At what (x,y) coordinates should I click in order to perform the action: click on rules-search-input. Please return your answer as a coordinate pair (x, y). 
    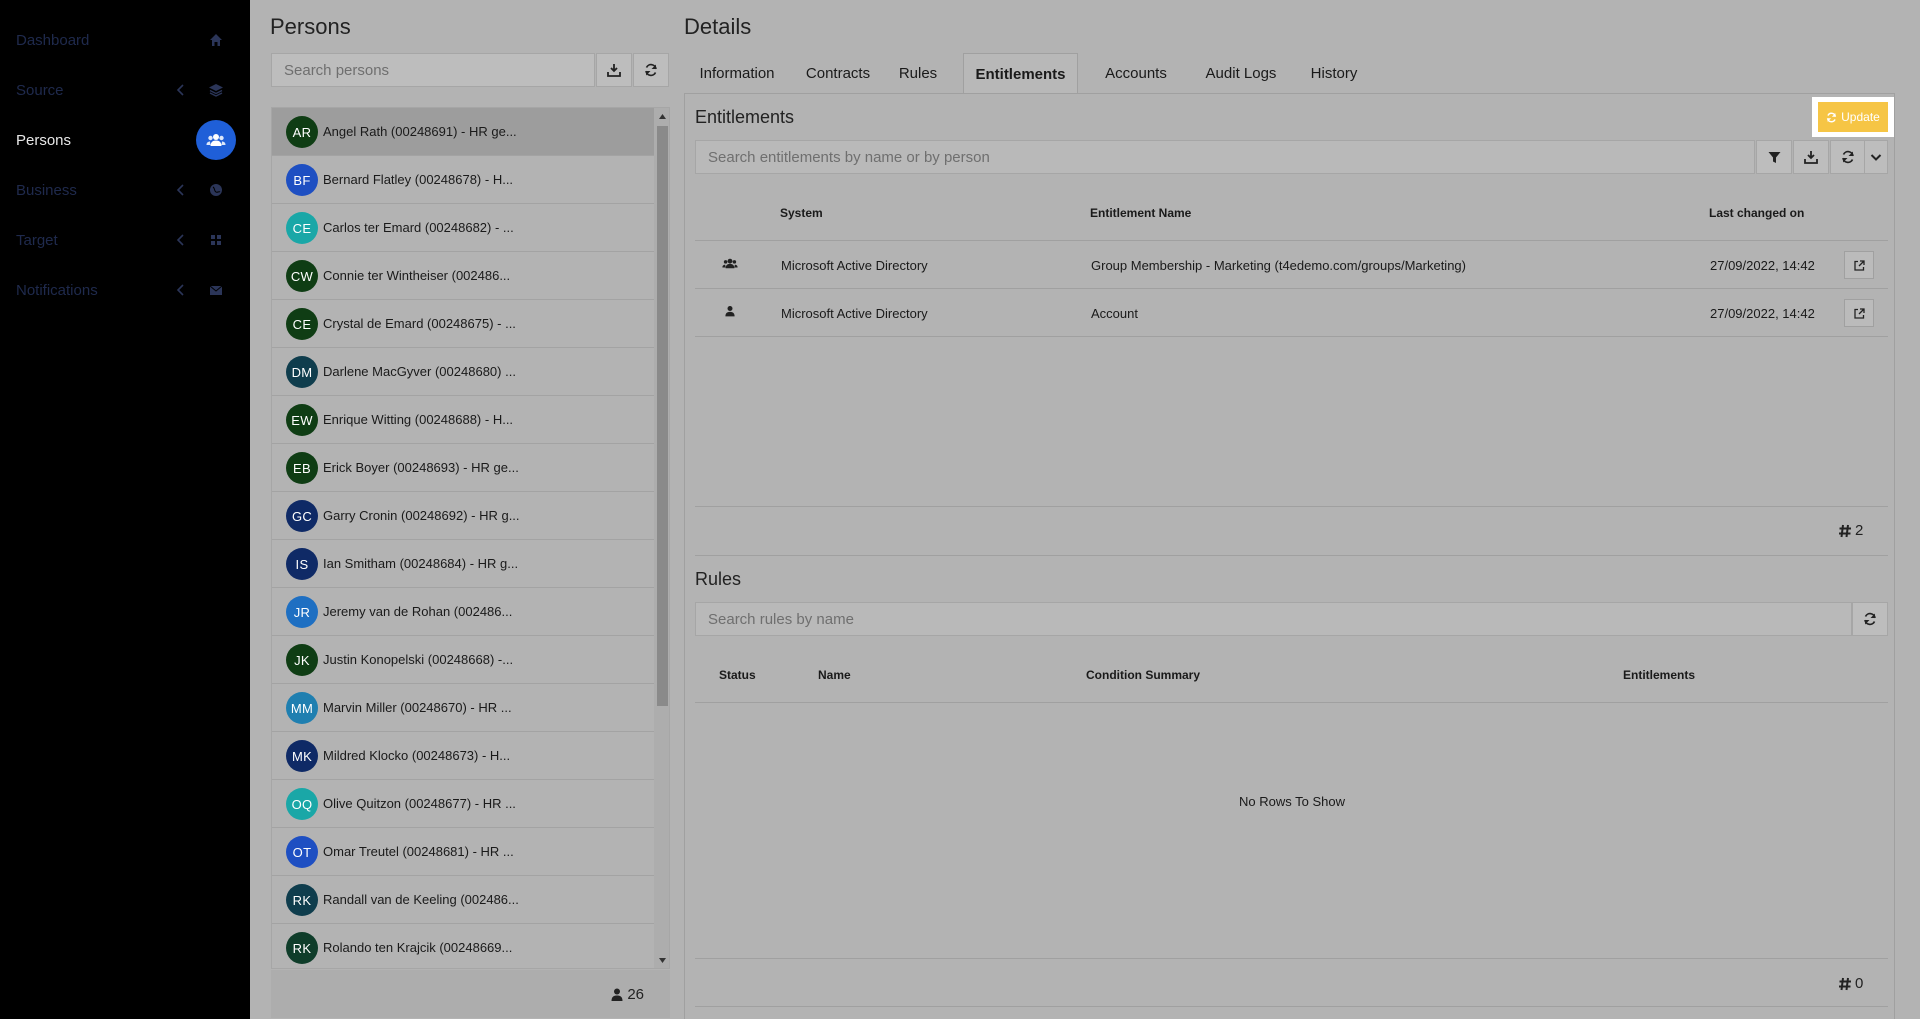
    Looking at the image, I should click on (1273, 619).